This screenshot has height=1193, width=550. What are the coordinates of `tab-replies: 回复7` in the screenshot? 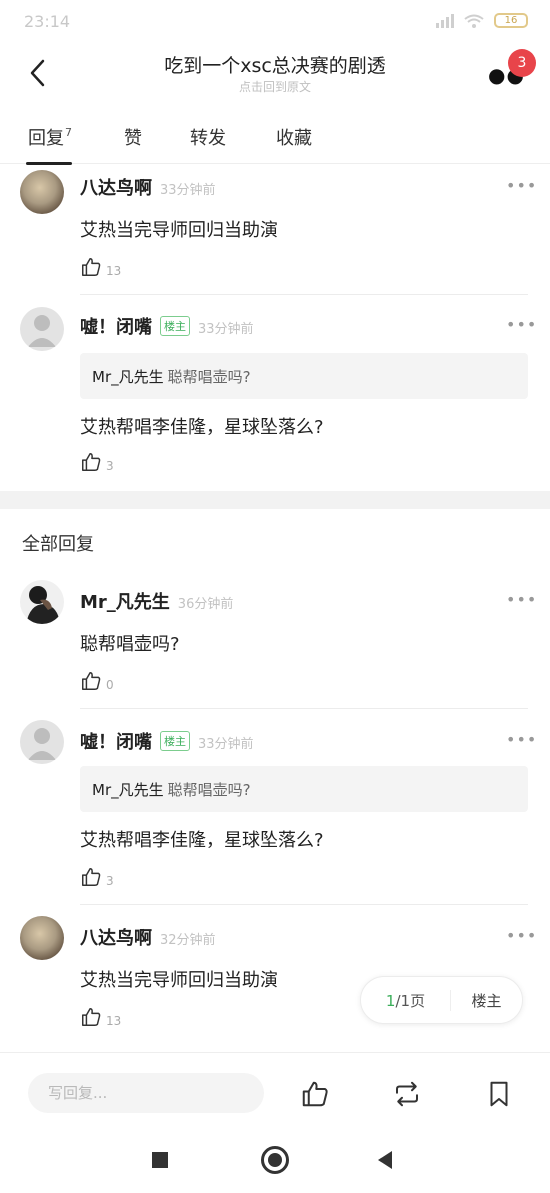 It's located at (50, 137).